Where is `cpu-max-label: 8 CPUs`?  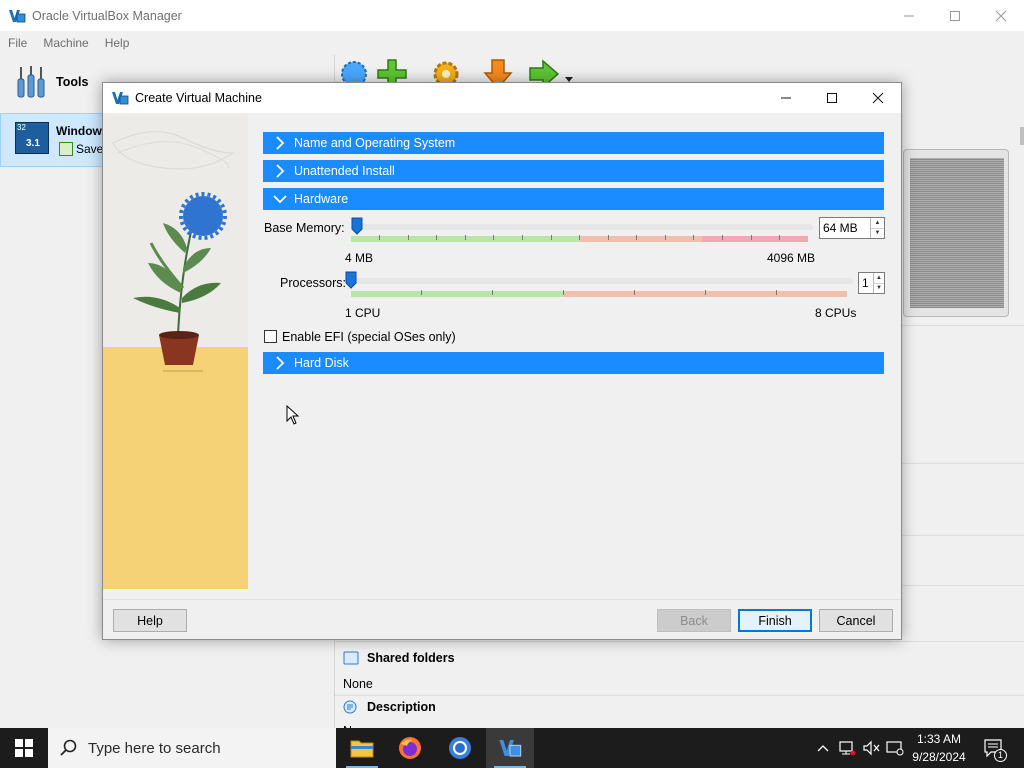
cpu-max-label: 8 CPUs is located at coordinates (836, 313).